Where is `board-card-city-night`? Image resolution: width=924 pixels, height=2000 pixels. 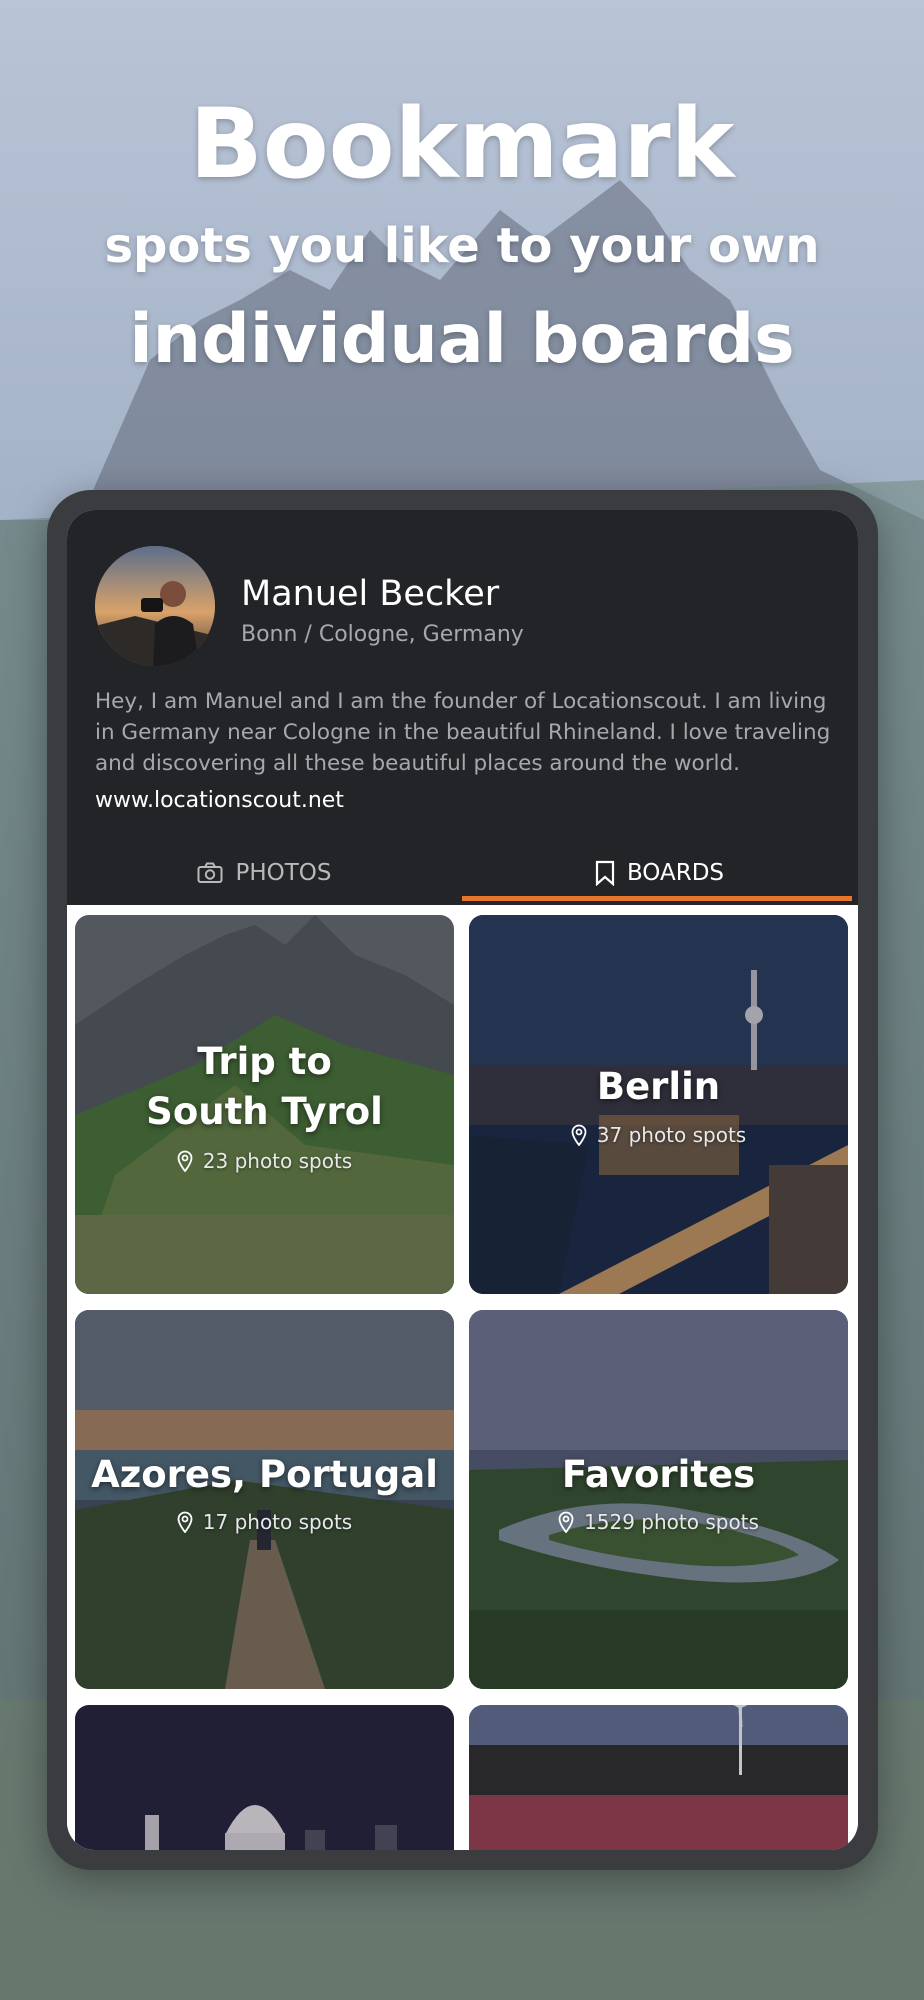 board-card-city-night is located at coordinates (264, 1777).